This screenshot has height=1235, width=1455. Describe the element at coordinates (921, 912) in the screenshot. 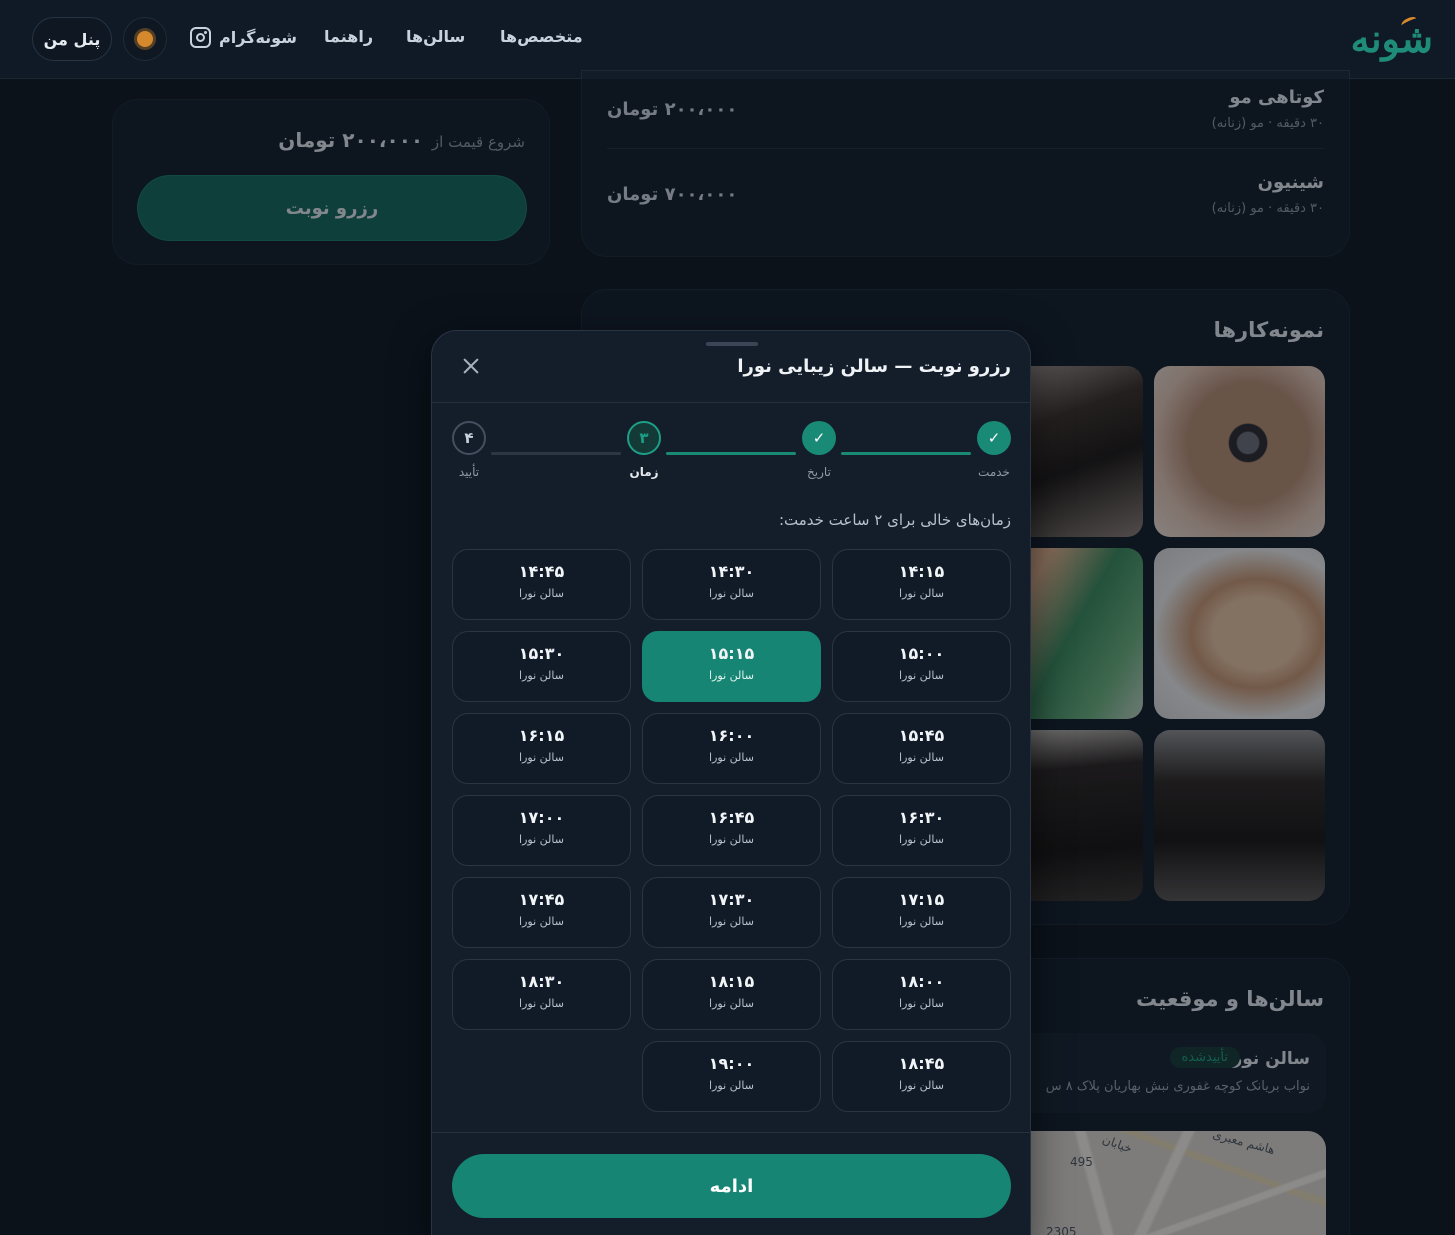

I see `time-slot: ۱۷:۱۵ سالن نورا` at that location.